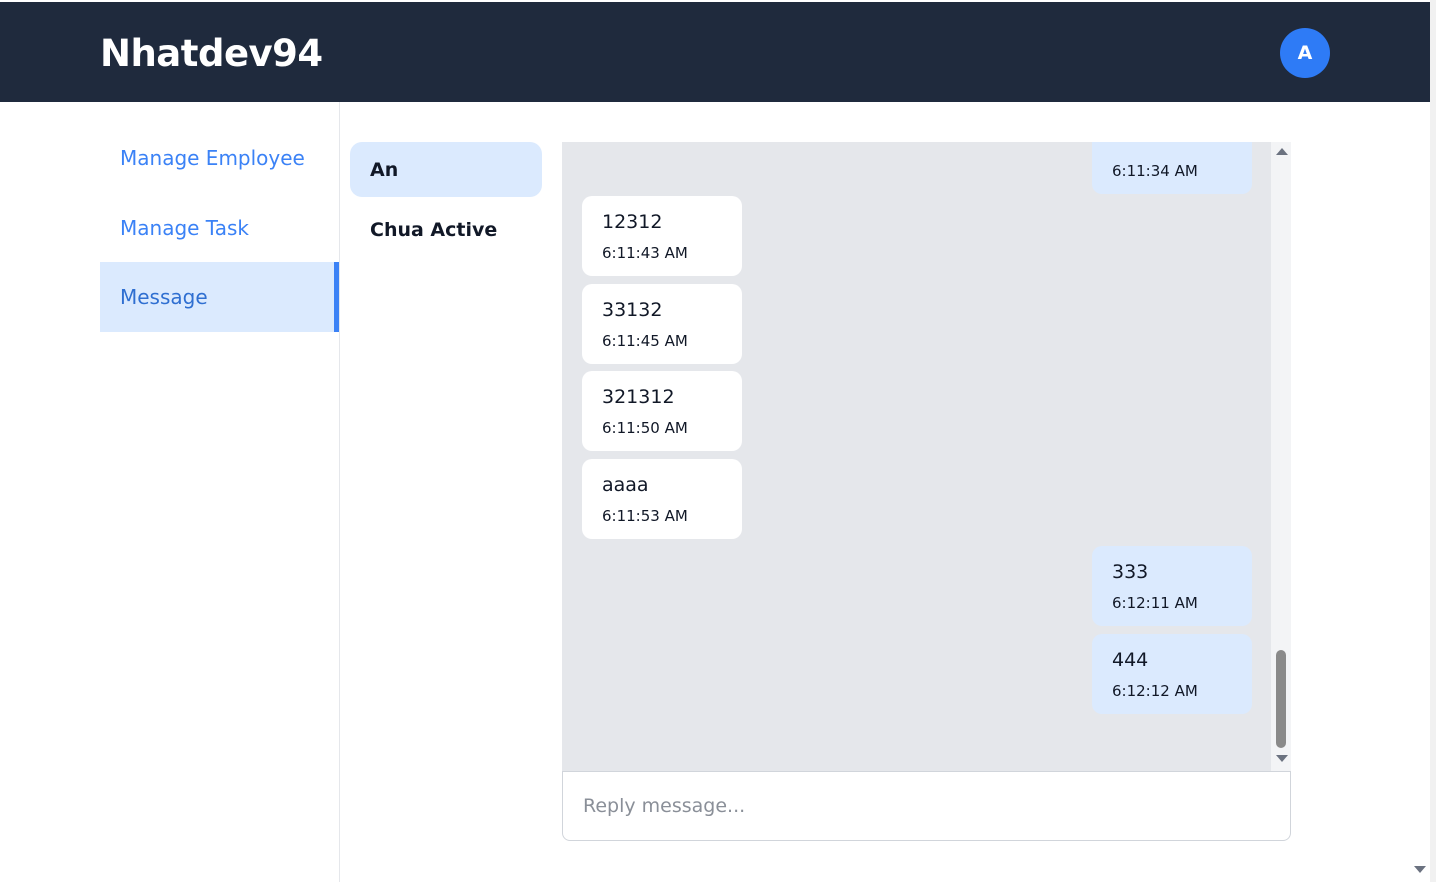 Image resolution: width=1436 pixels, height=882 pixels. What do you see at coordinates (1433, 441) in the screenshot?
I see `window-scrollbar` at bounding box center [1433, 441].